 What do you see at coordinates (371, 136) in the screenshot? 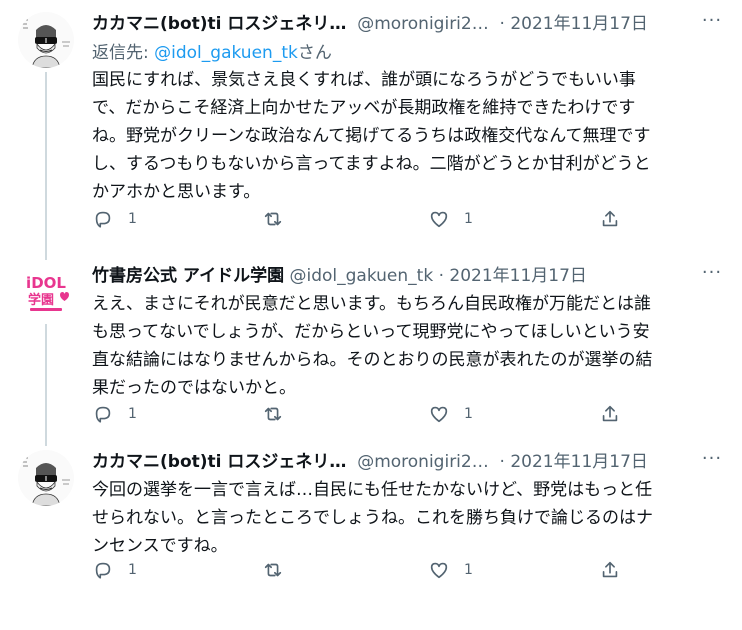
I see `tweet-line: ね。野党がクリーンな政治なんて掲げてるうちは政権交代なんて無理です` at bounding box center [371, 136].